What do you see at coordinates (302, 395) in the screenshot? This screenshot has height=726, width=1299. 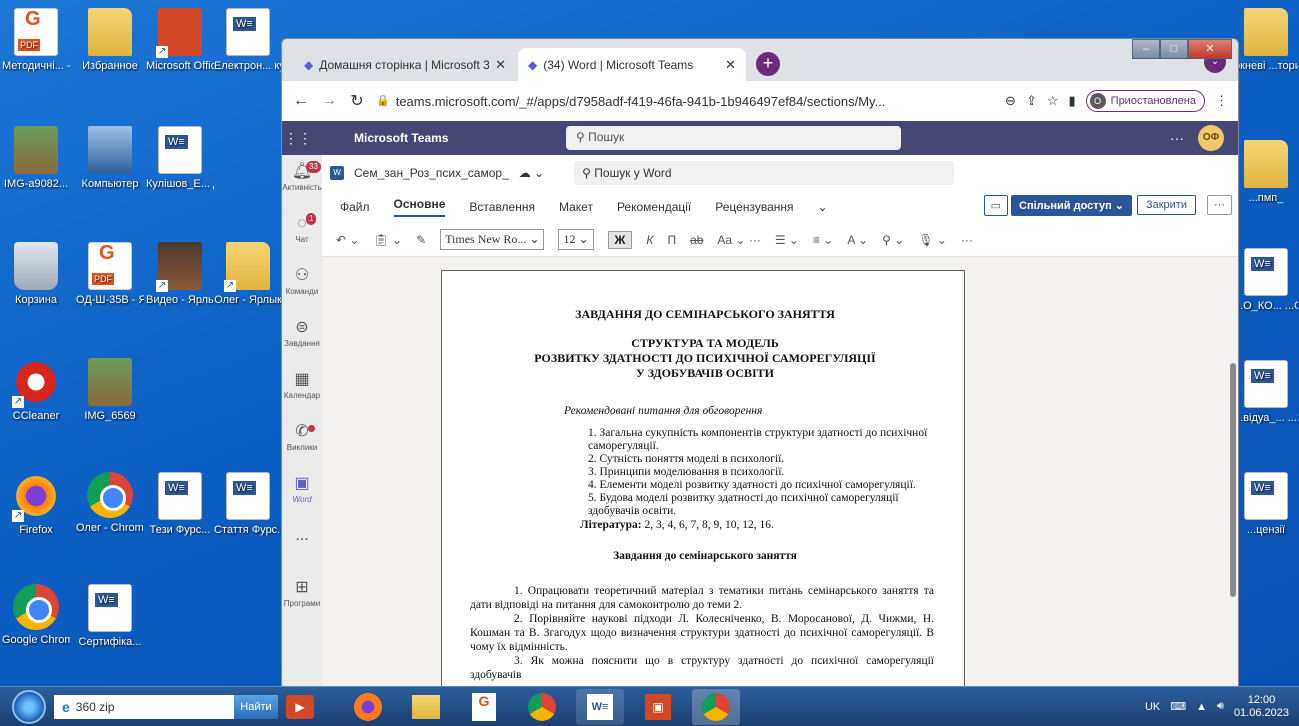 I see `rail-item-calendar: ▦ Календар` at bounding box center [302, 395].